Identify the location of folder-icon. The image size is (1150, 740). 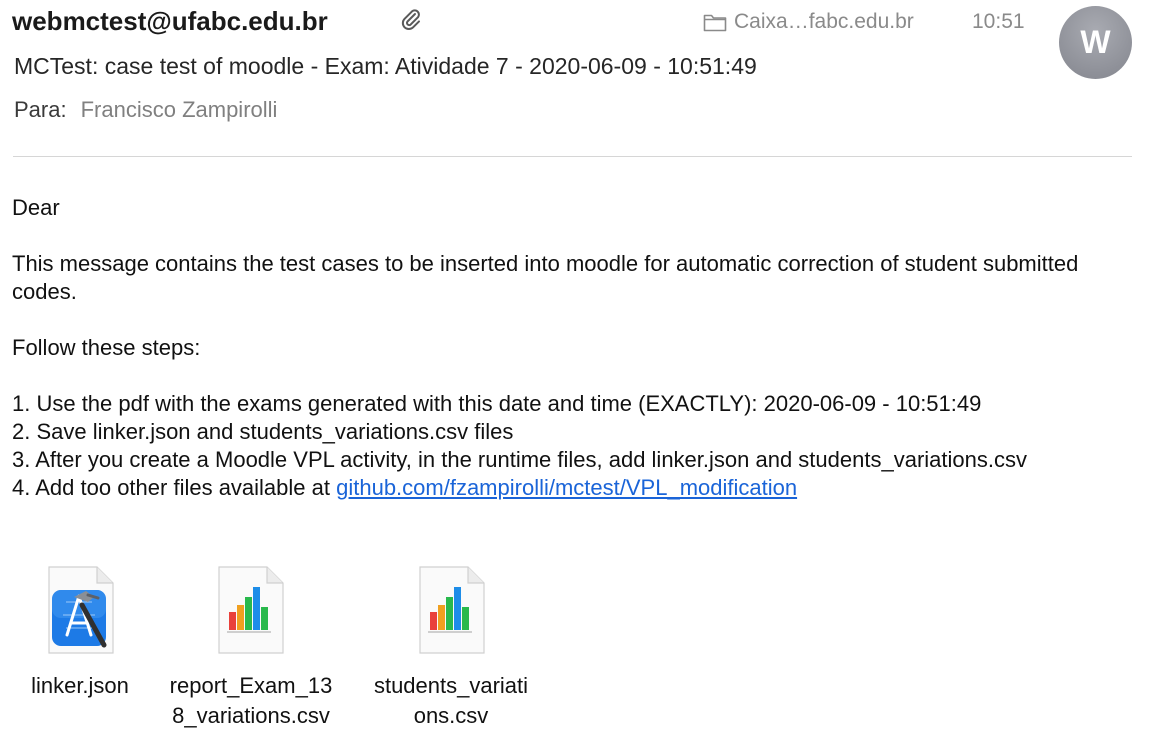
(715, 23).